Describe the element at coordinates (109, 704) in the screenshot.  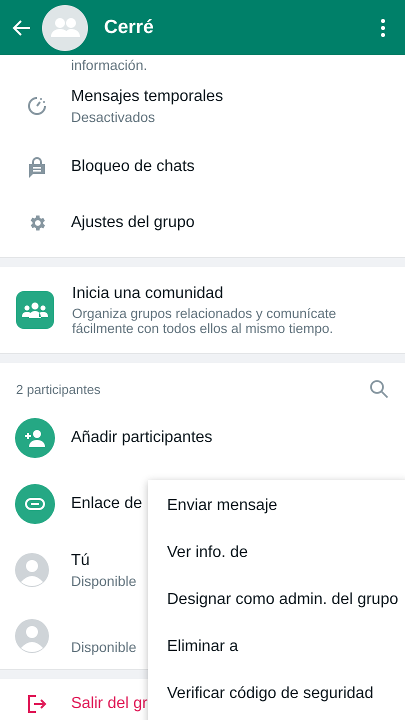
I see `exit-label: Salir del gr` at that location.